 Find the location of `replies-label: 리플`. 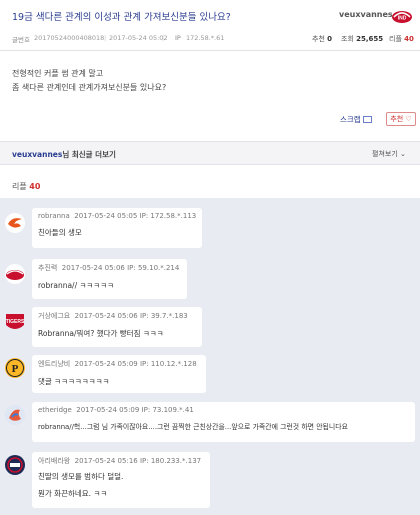

replies-label: 리플 is located at coordinates (395, 39).